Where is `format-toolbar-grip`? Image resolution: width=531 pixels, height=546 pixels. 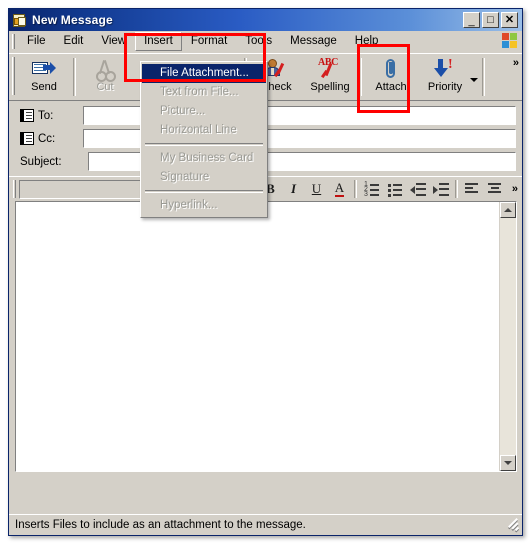 format-toolbar-grip is located at coordinates (14, 189).